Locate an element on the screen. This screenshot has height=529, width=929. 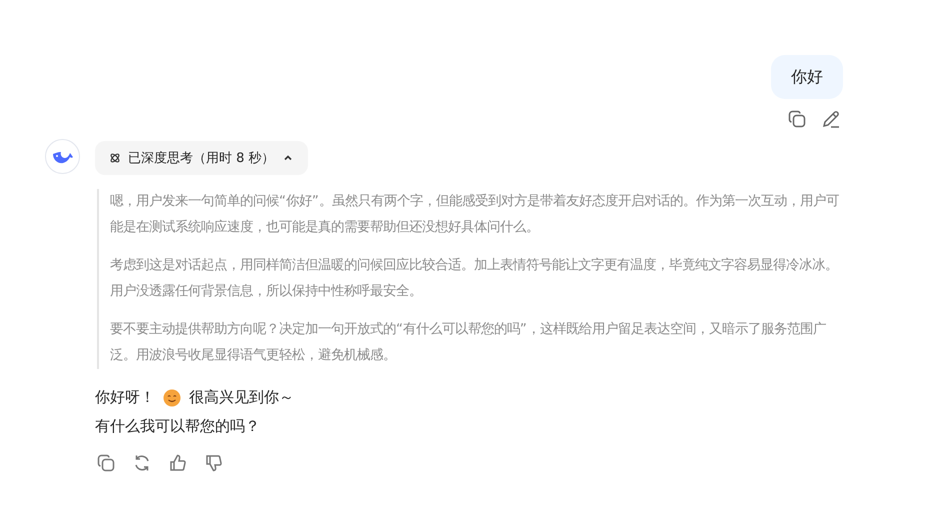
atom-icon is located at coordinates (115, 158).